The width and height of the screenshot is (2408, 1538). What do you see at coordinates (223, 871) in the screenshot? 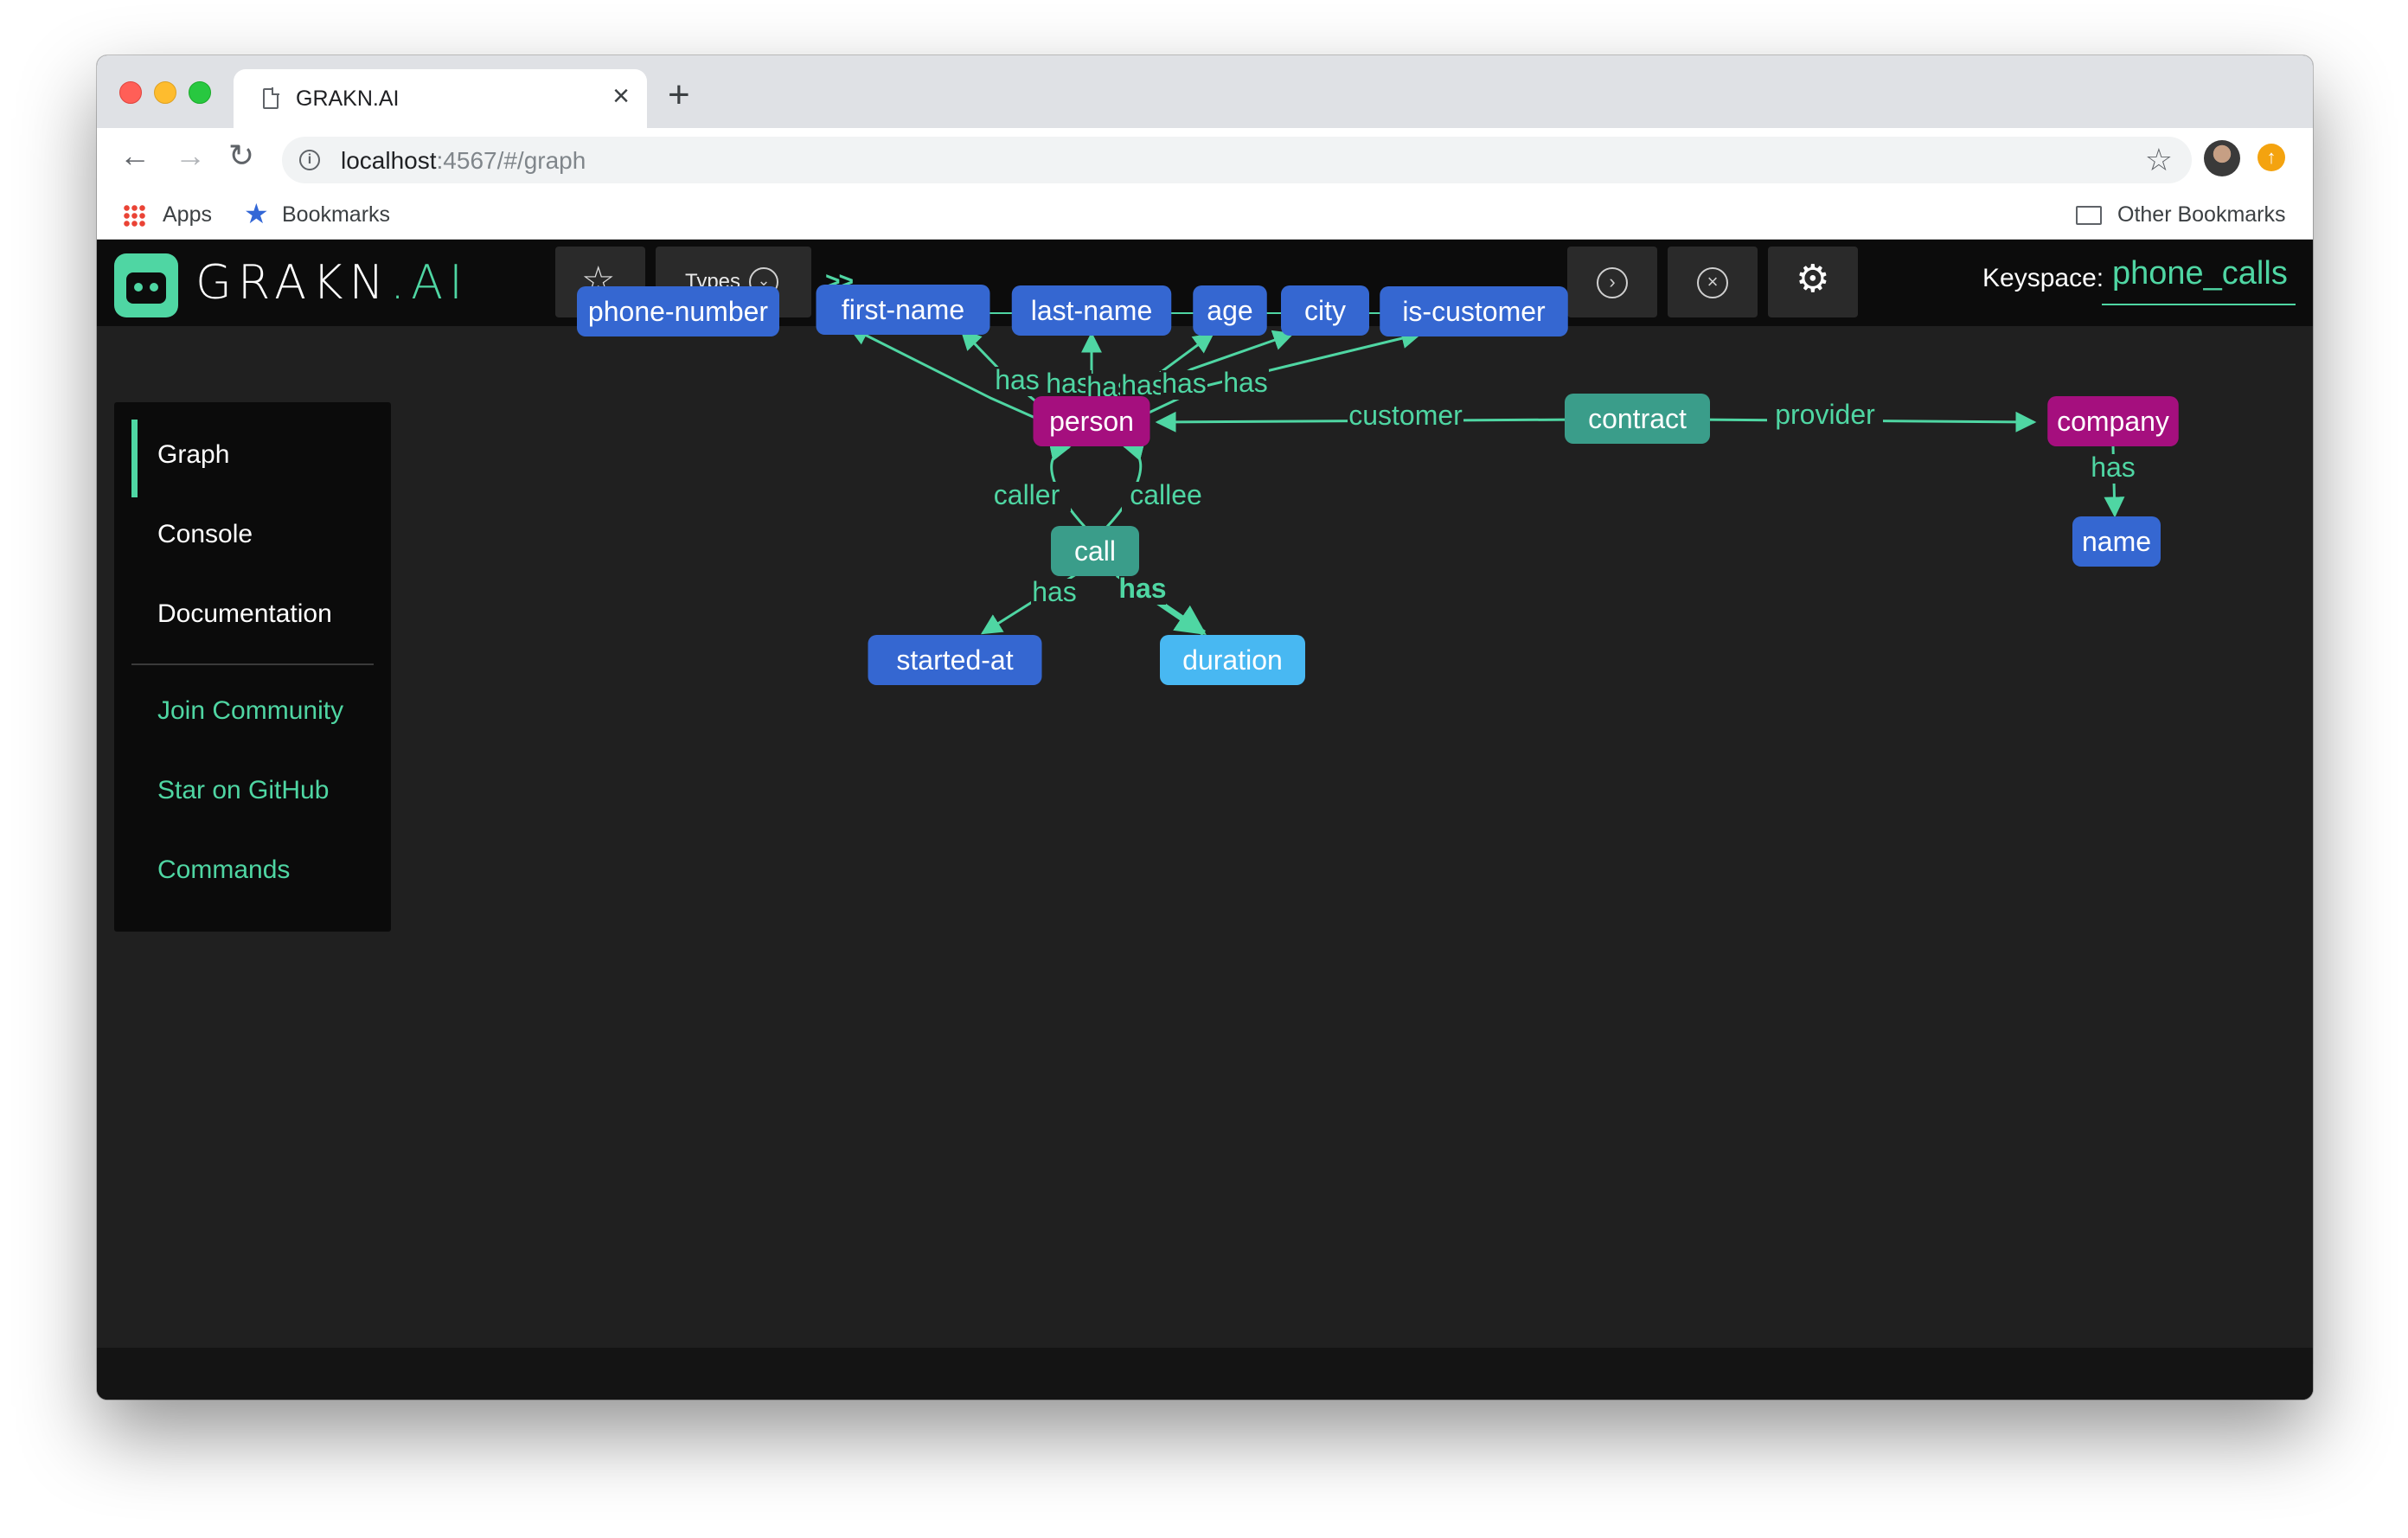
I see `sidebar-link-commands: Commands` at bounding box center [223, 871].